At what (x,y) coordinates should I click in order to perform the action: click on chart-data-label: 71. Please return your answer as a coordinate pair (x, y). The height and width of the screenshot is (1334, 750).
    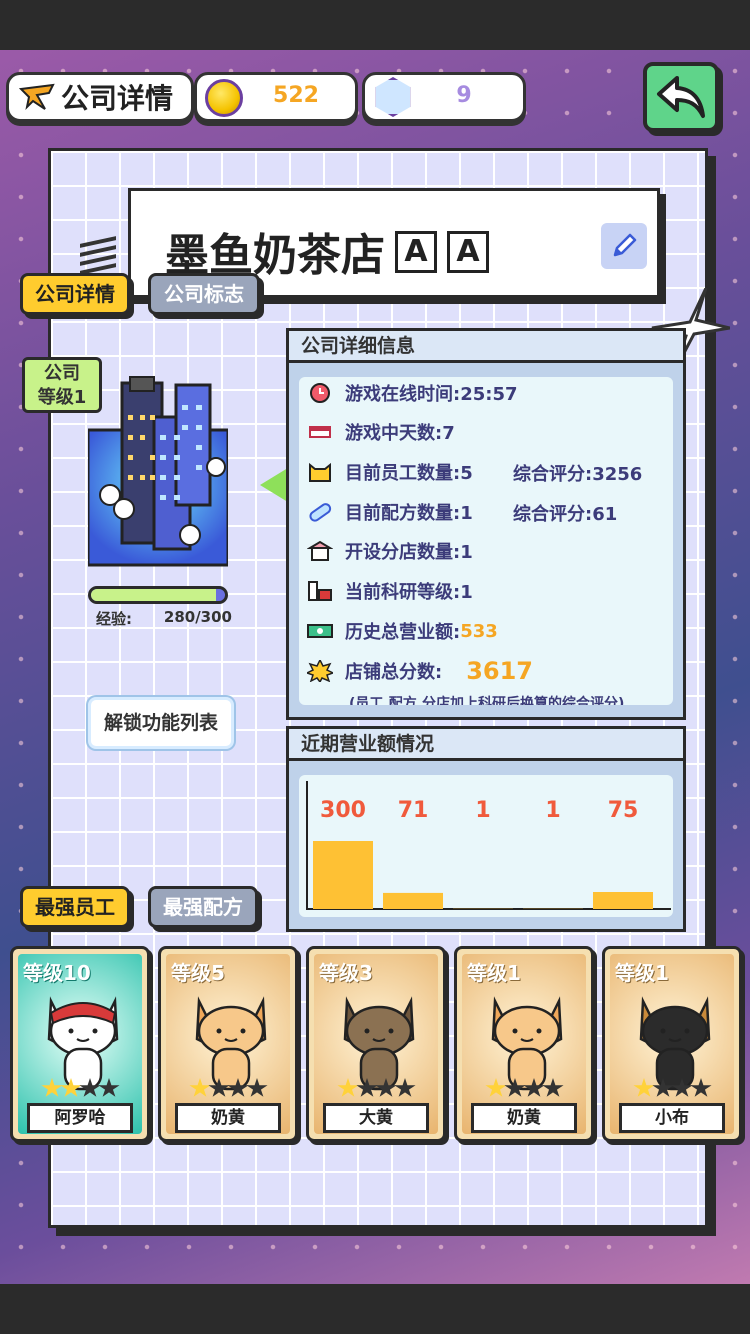
    Looking at the image, I should click on (413, 810).